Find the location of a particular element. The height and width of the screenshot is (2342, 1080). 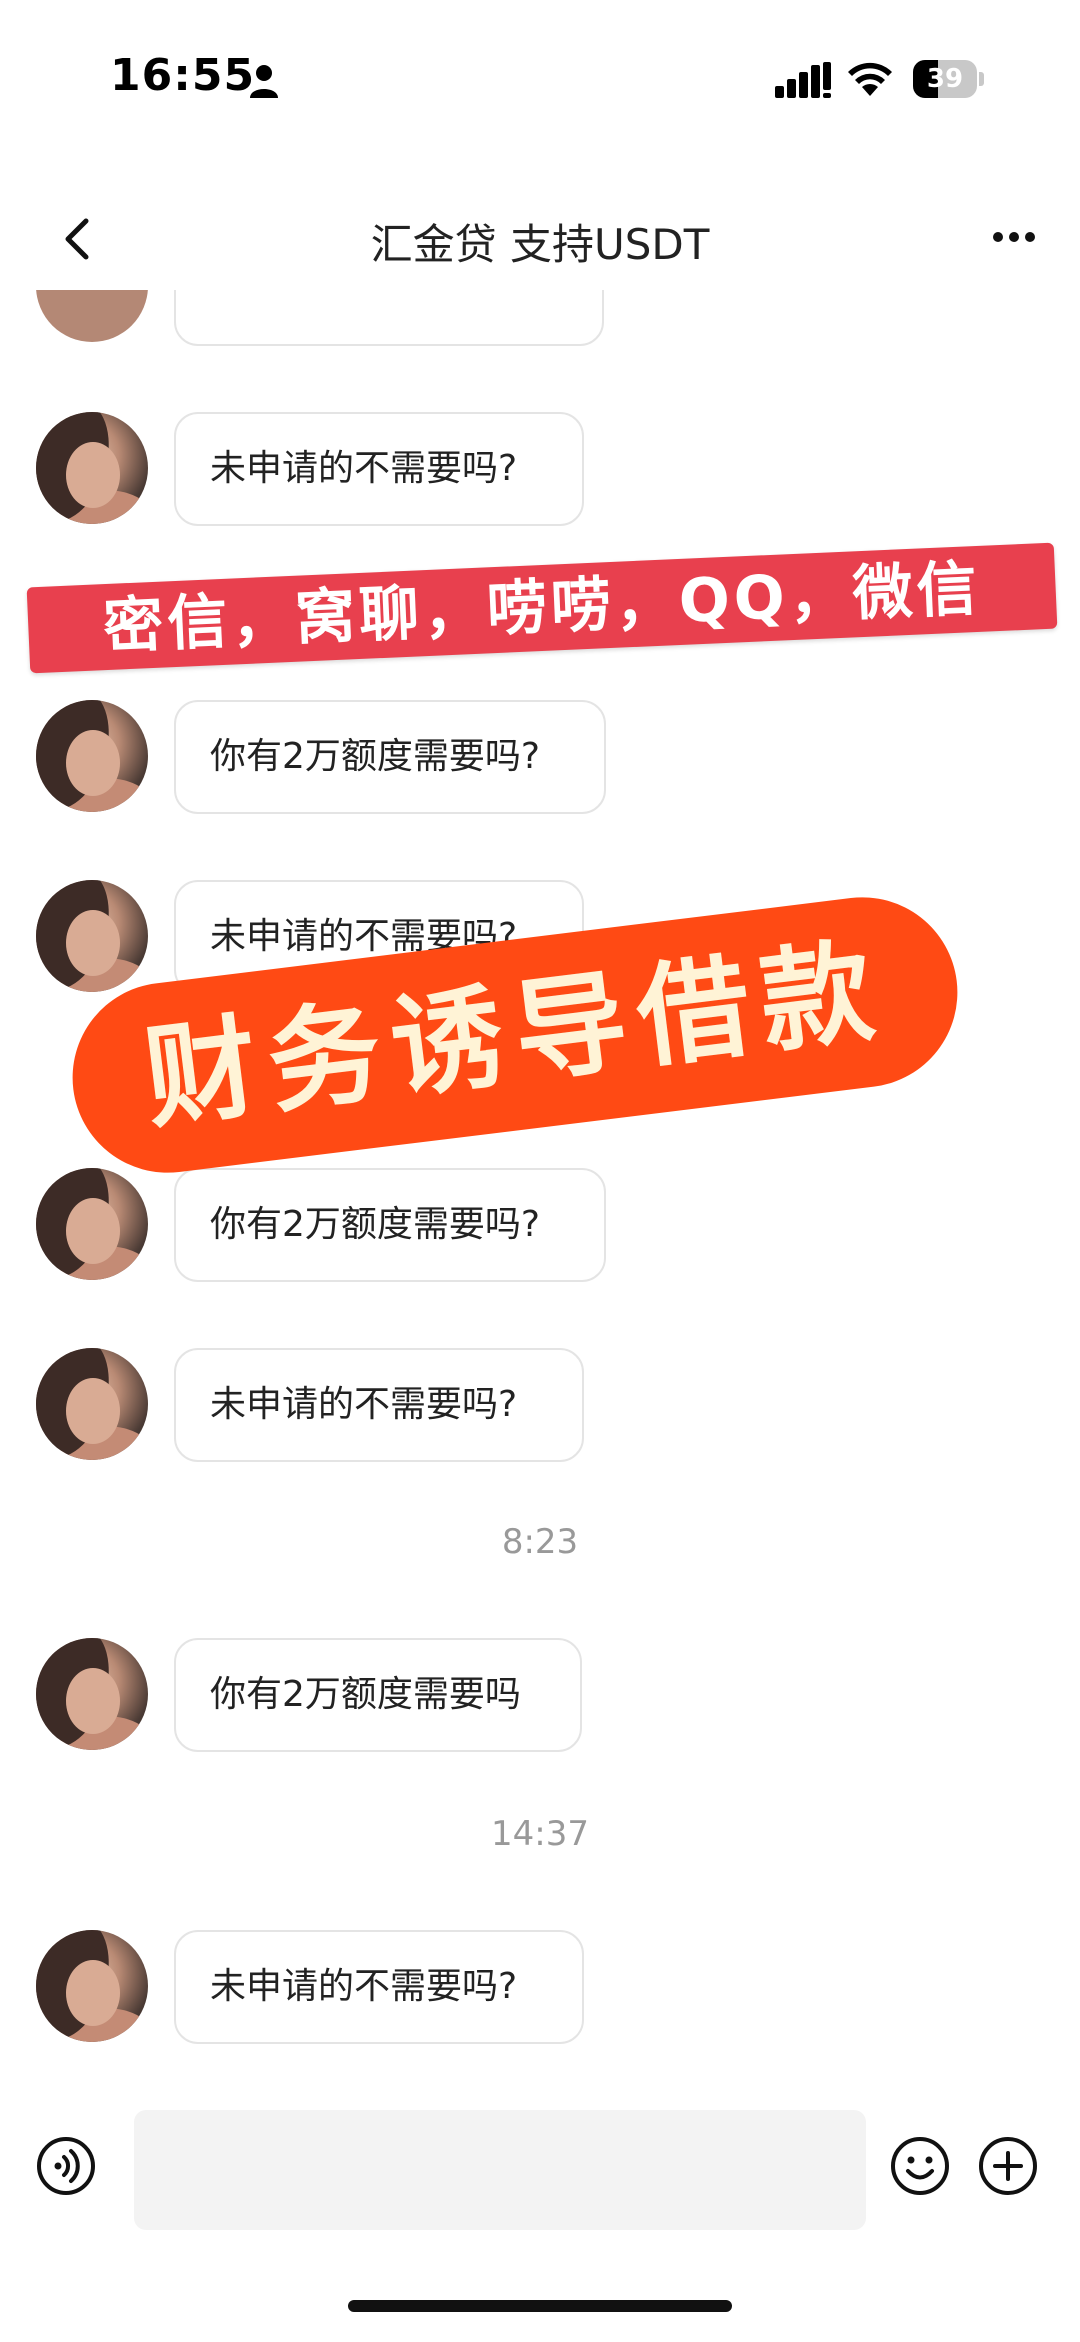

battery-level: 39 is located at coordinates (945, 79).